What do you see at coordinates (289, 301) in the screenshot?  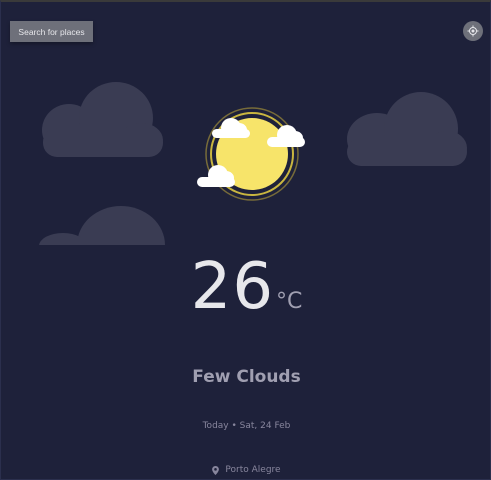 I see `temperature-unit: °C` at bounding box center [289, 301].